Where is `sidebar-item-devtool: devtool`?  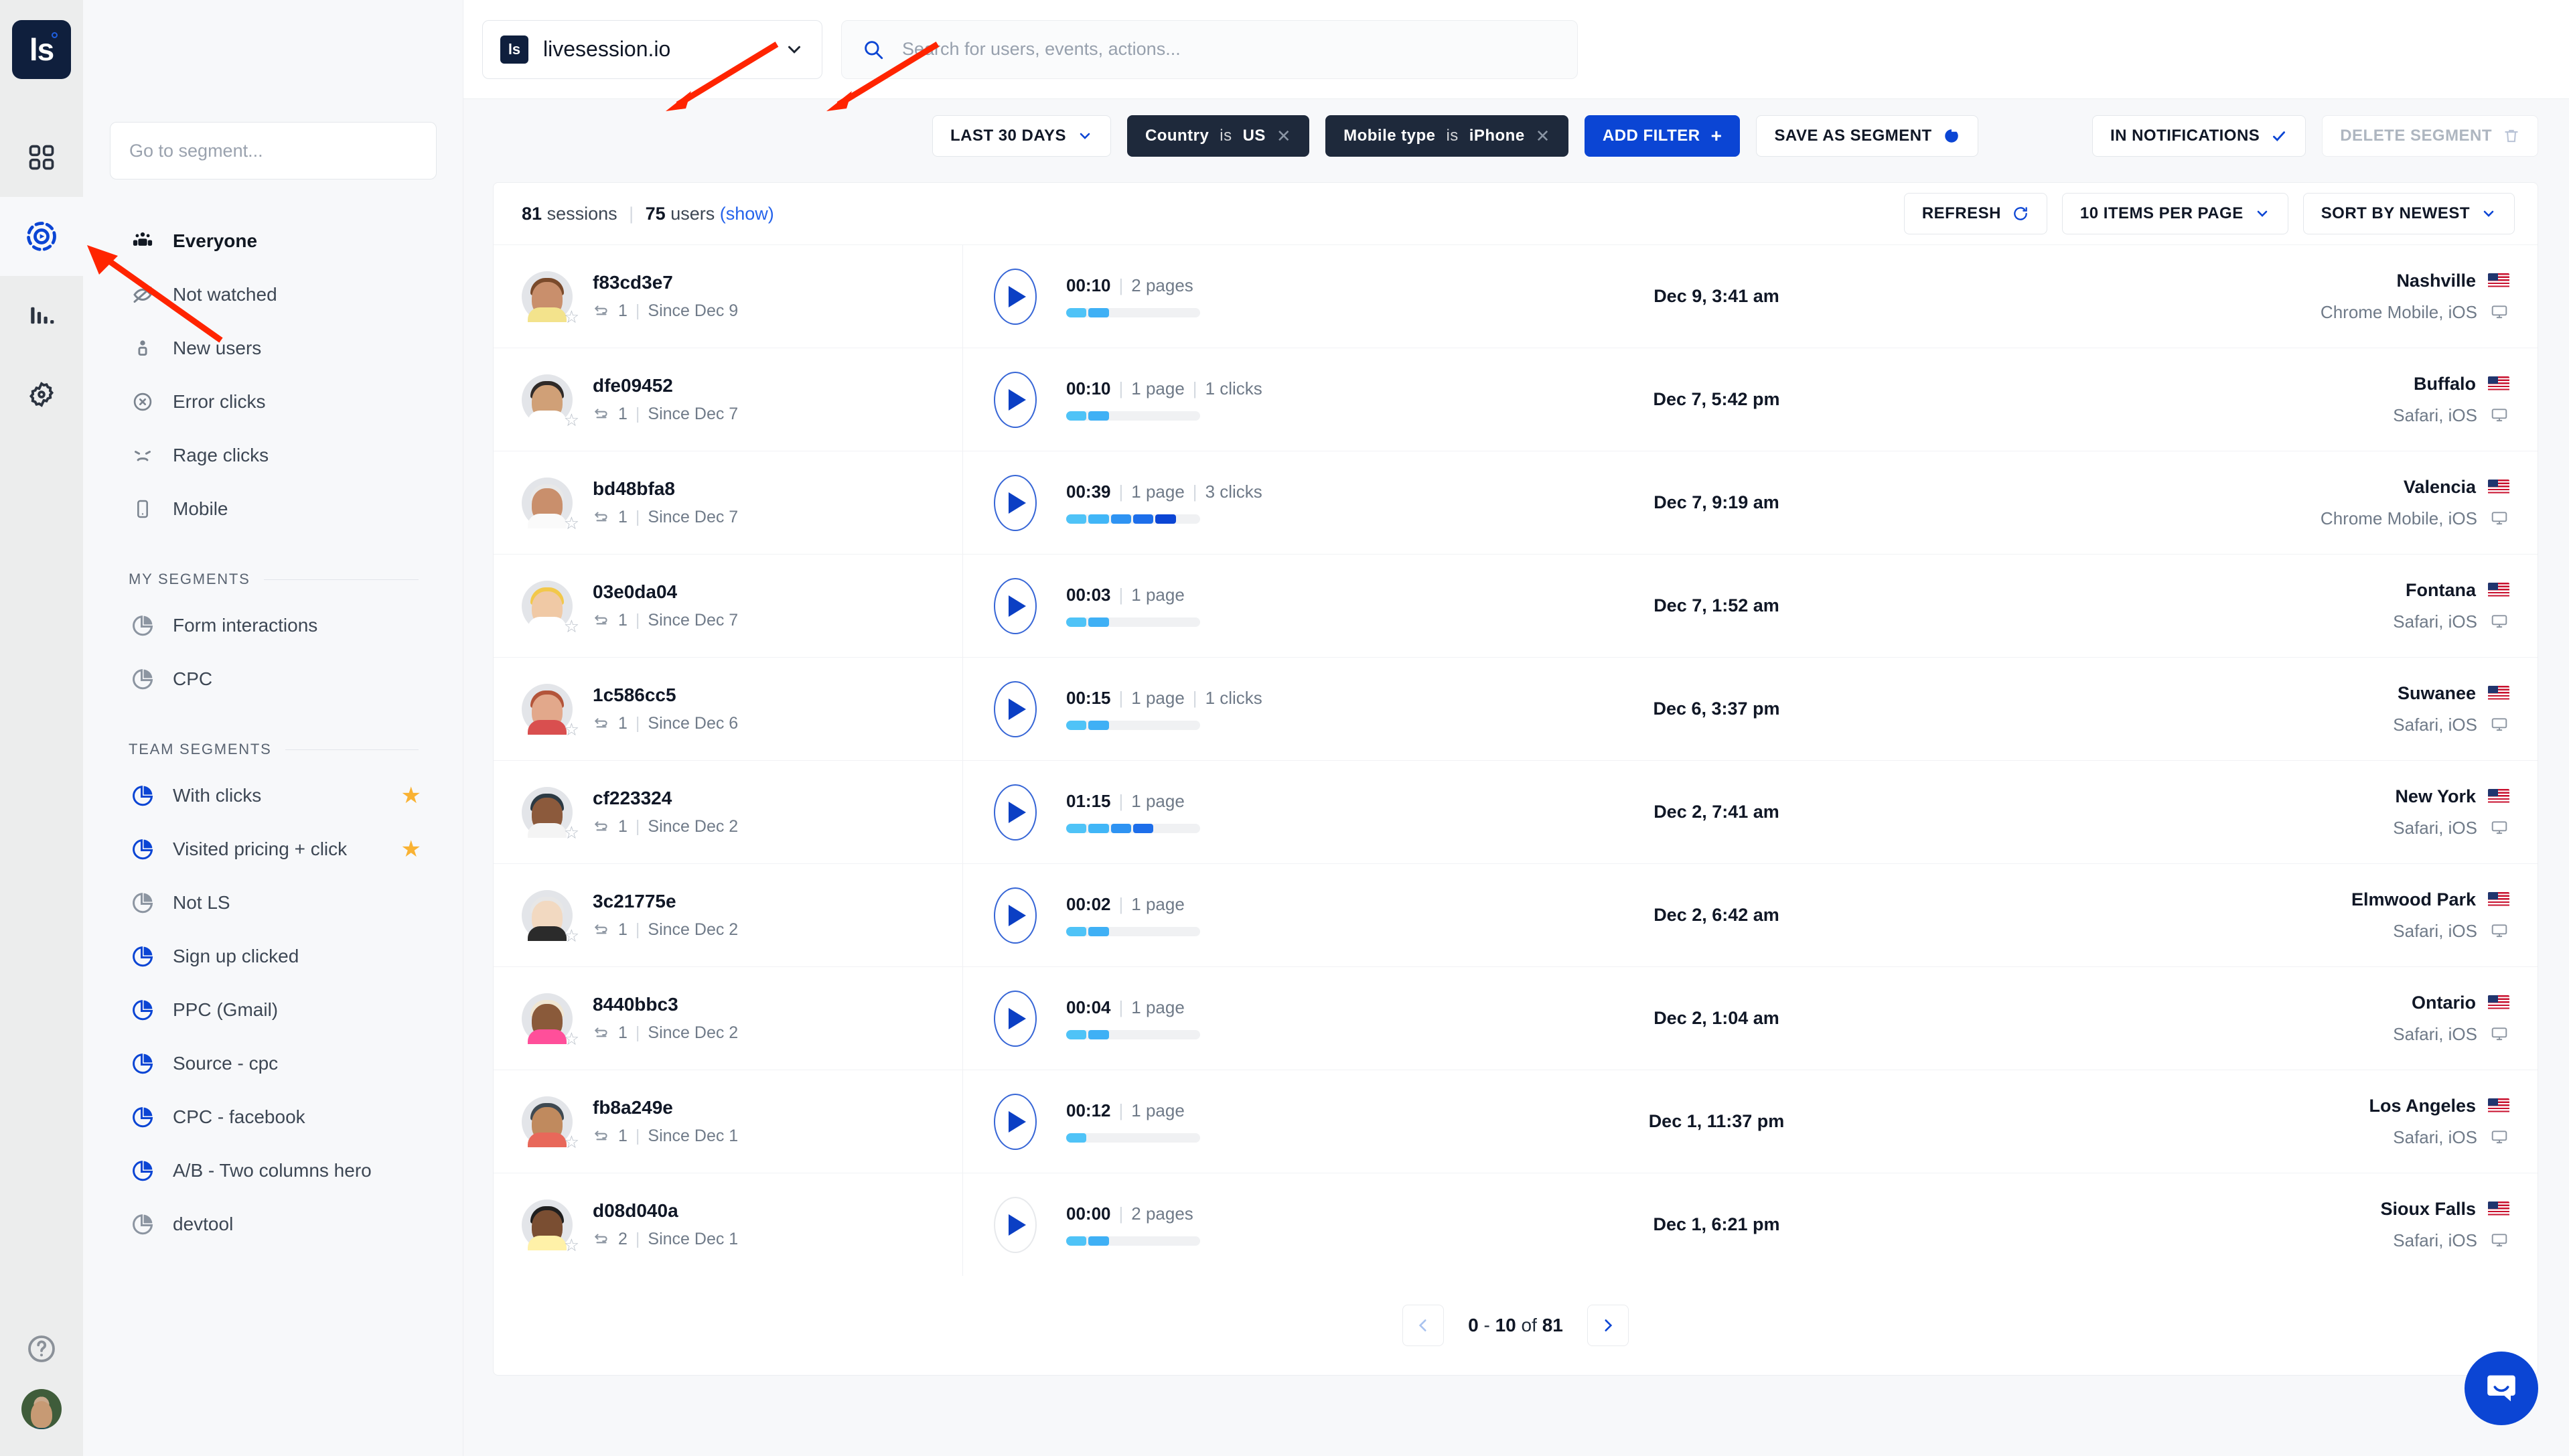 sidebar-item-devtool: devtool is located at coordinates (273, 1224).